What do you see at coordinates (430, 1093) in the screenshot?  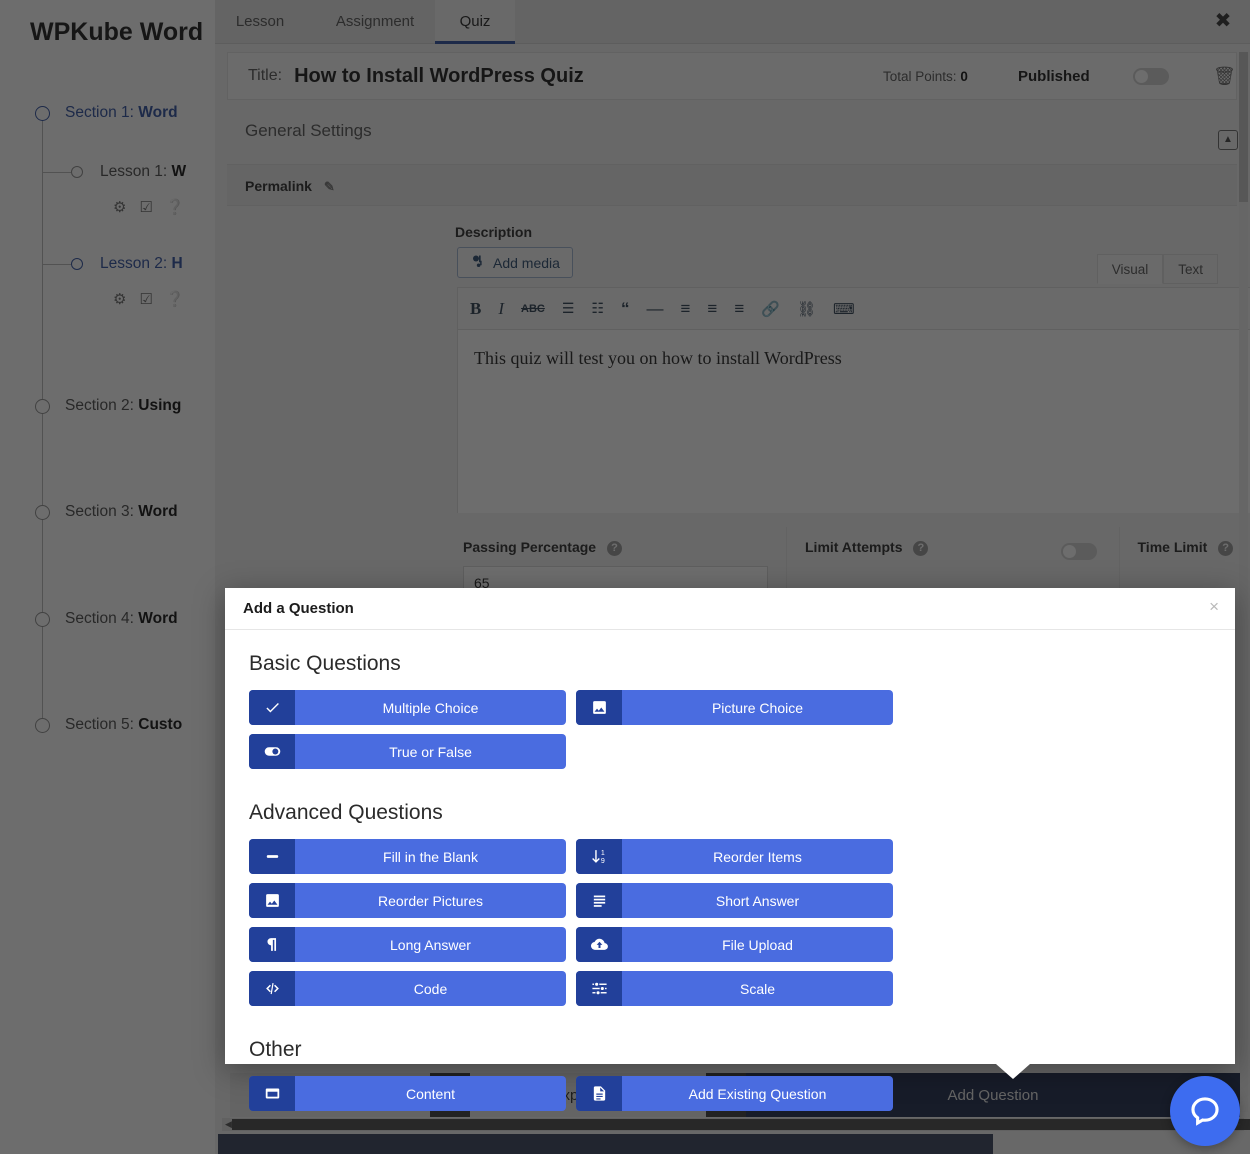 I see `question-type-label: Content` at bounding box center [430, 1093].